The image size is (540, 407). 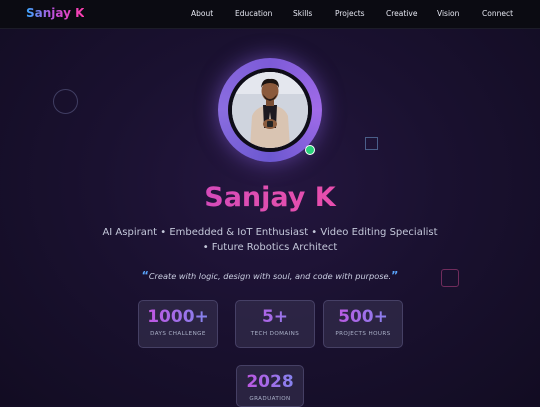 What do you see at coordinates (302, 13) in the screenshot?
I see `nav-link-skills: Skills` at bounding box center [302, 13].